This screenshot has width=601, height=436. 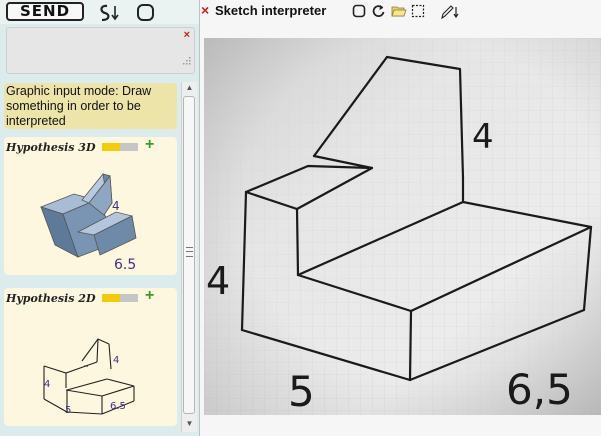 What do you see at coordinates (110, 15) in the screenshot?
I see `pen-arrow-icon` at bounding box center [110, 15].